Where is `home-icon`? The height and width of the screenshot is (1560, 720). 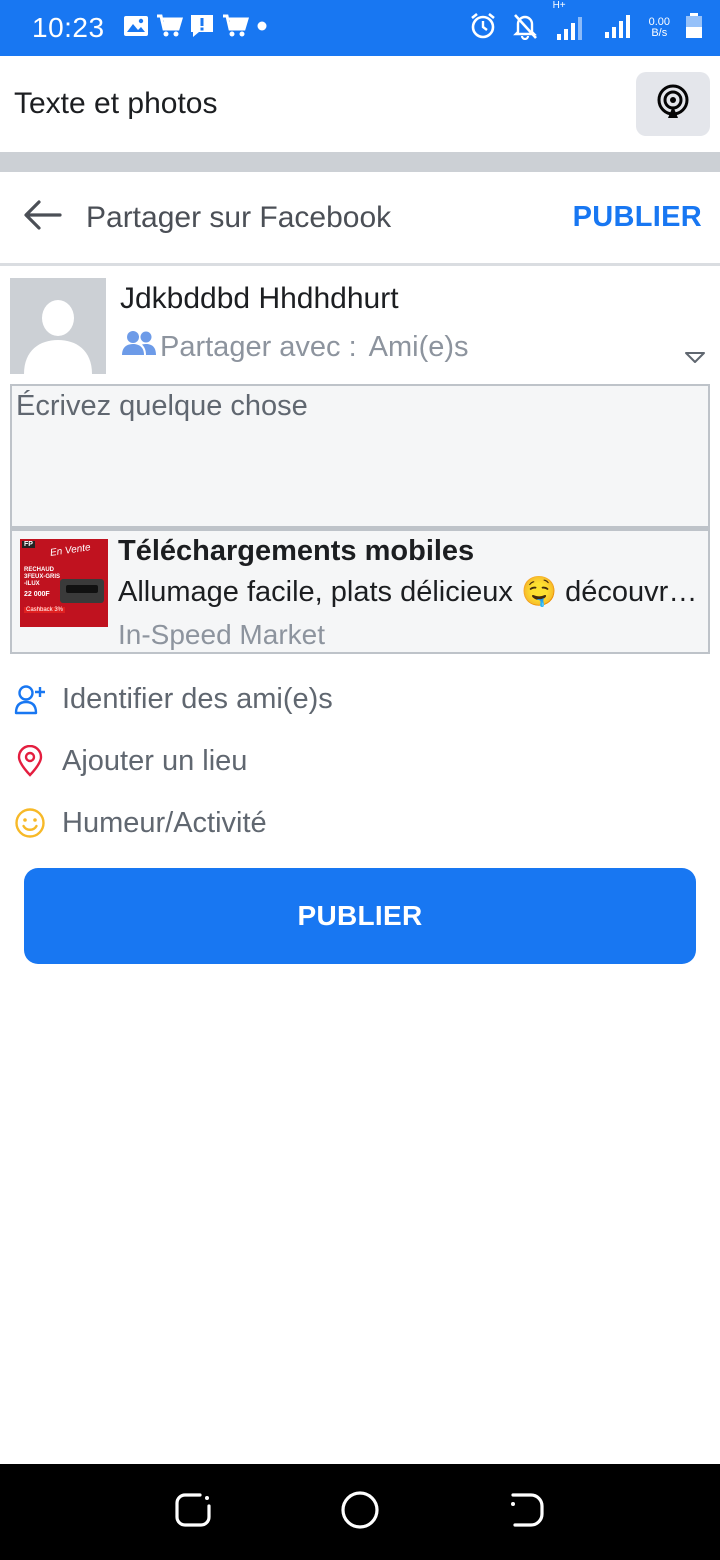 home-icon is located at coordinates (360, 1512).